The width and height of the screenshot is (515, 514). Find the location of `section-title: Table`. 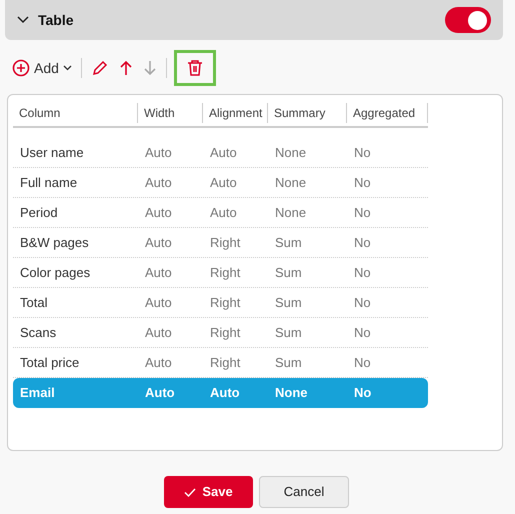

section-title: Table is located at coordinates (56, 20).